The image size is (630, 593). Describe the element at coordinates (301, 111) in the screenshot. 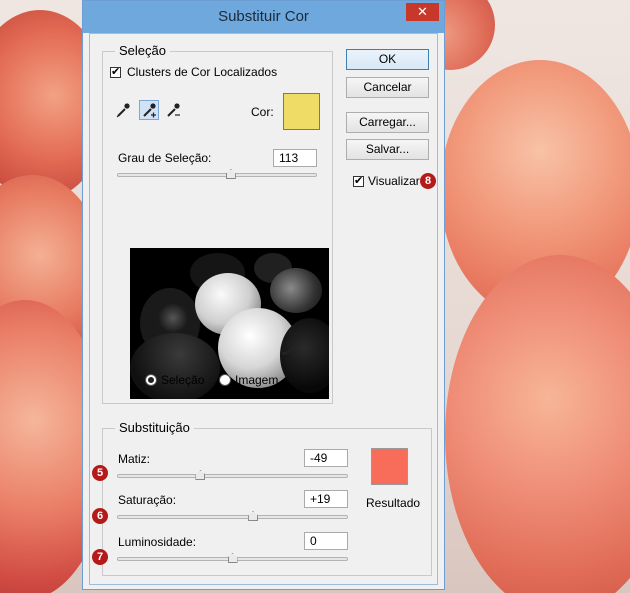

I see `selection-color-swatch` at that location.